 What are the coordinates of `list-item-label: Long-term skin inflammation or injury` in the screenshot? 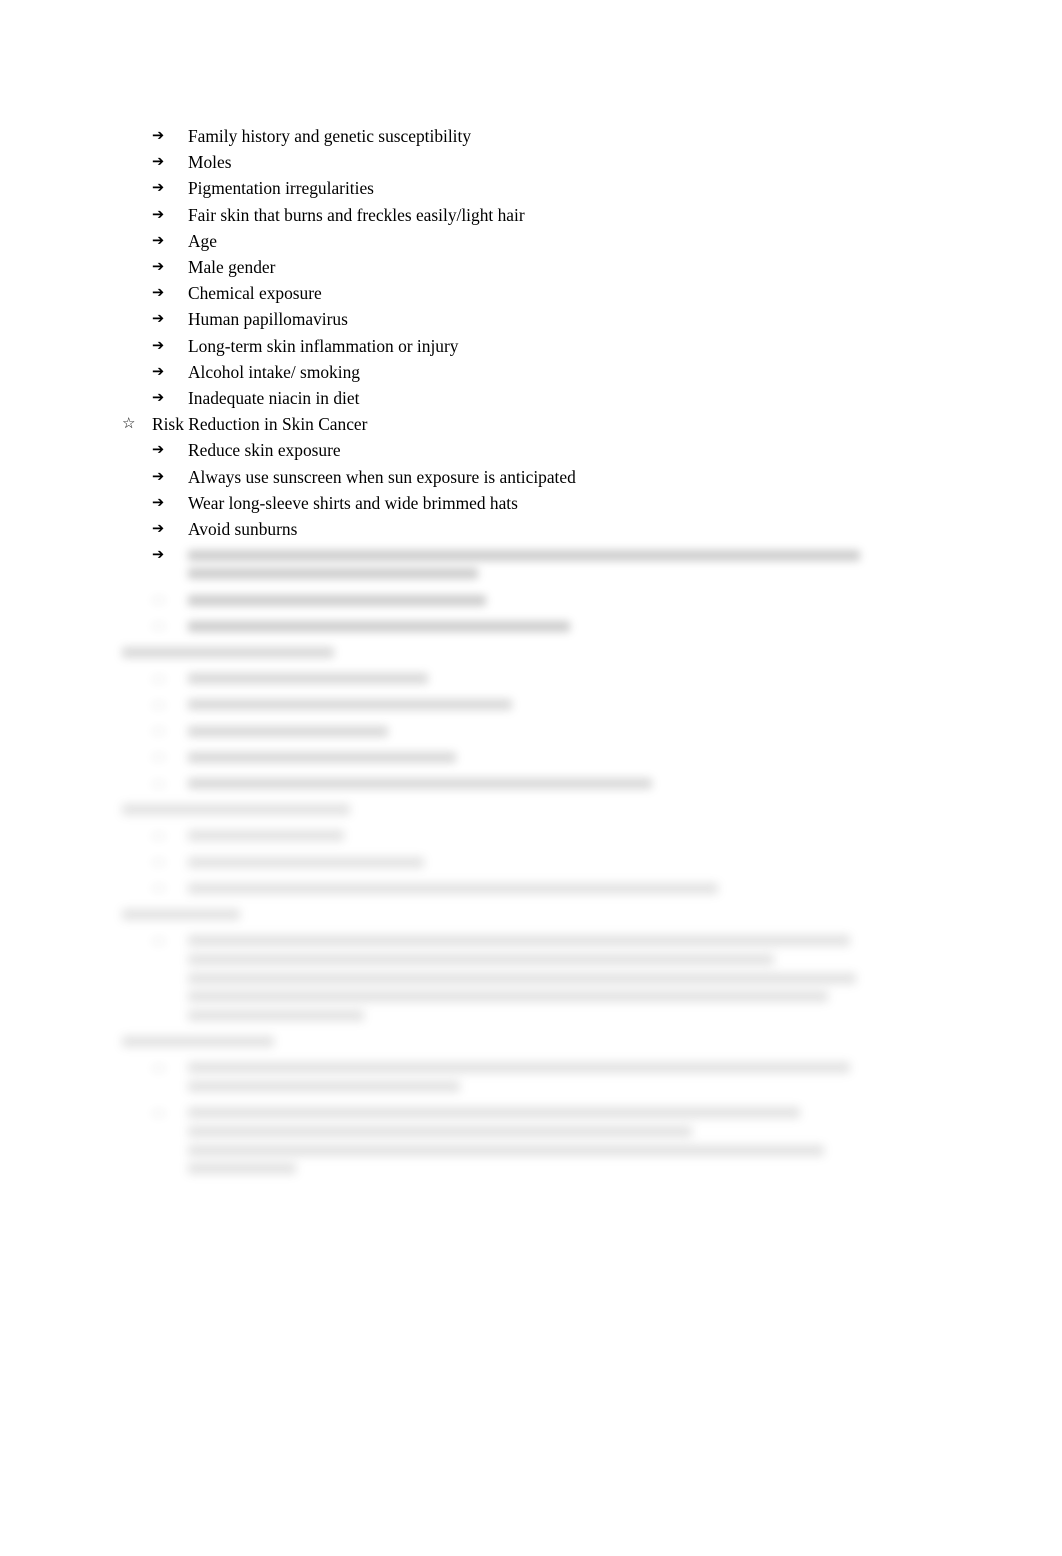 It's located at (323, 345).